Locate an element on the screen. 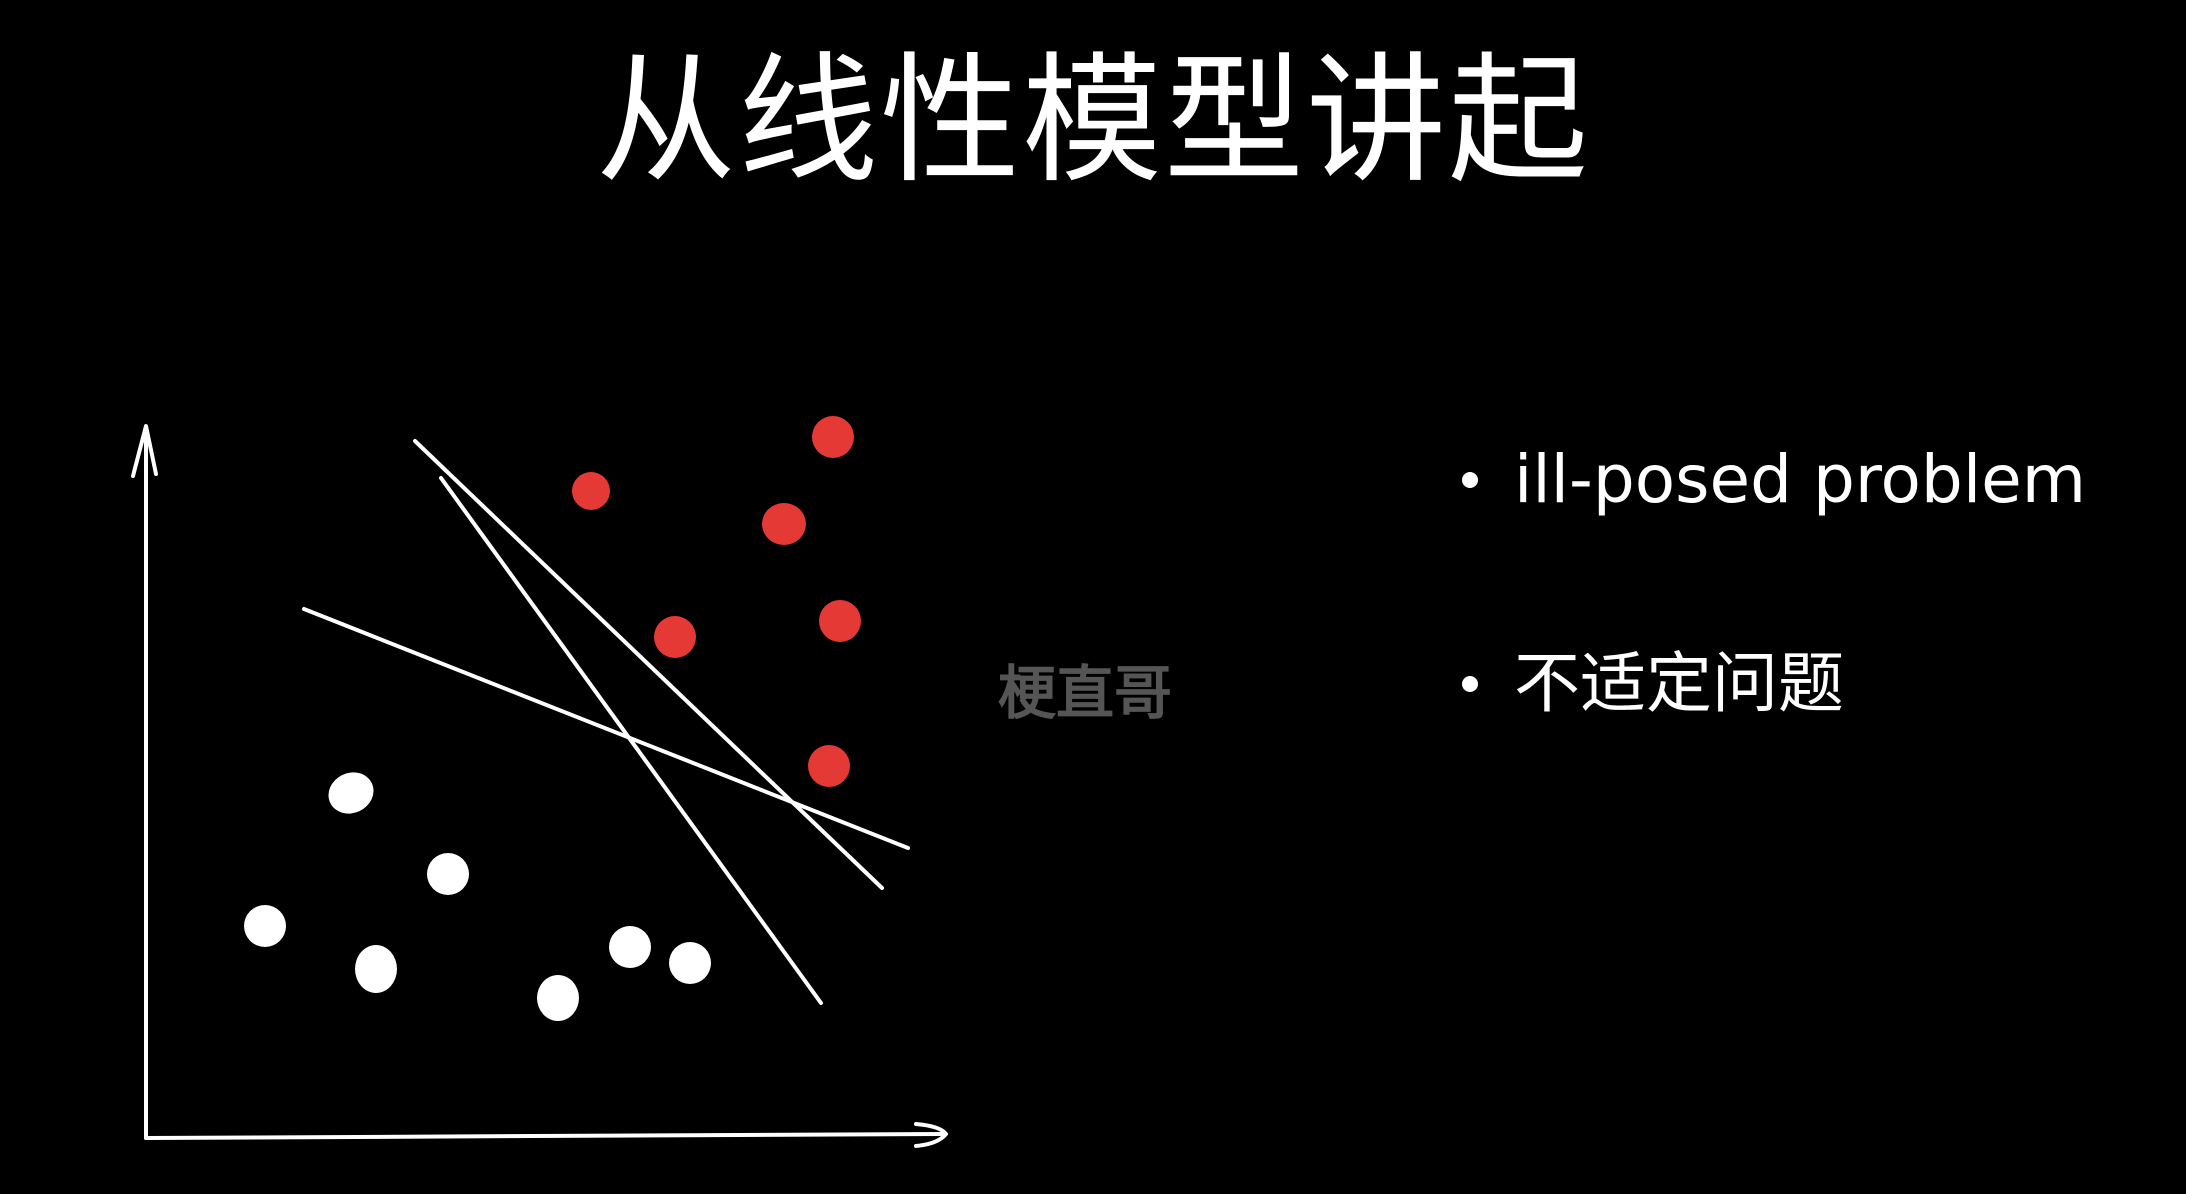 The width and height of the screenshot is (2186, 1194). bullet-list: ill-posed problem 不适定问题 is located at coordinates (1774, 582).